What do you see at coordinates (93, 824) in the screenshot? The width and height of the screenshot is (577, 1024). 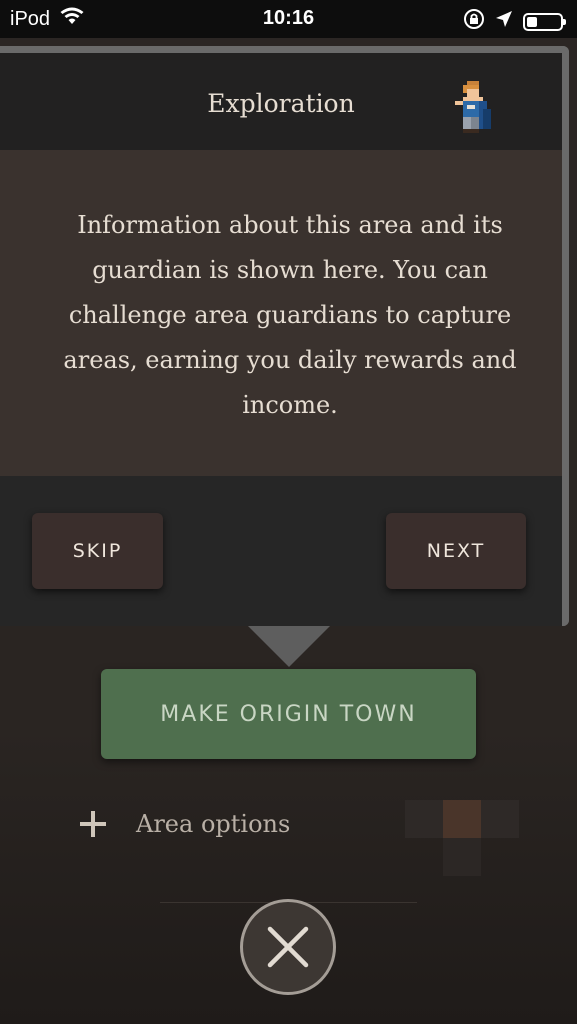 I see `plus-icon` at bounding box center [93, 824].